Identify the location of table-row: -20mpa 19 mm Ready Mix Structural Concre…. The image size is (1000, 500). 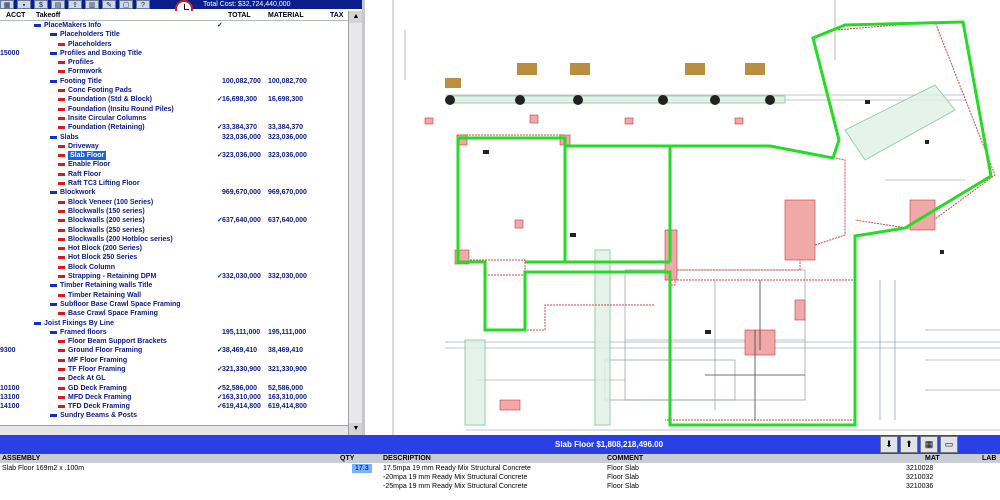
(500, 477).